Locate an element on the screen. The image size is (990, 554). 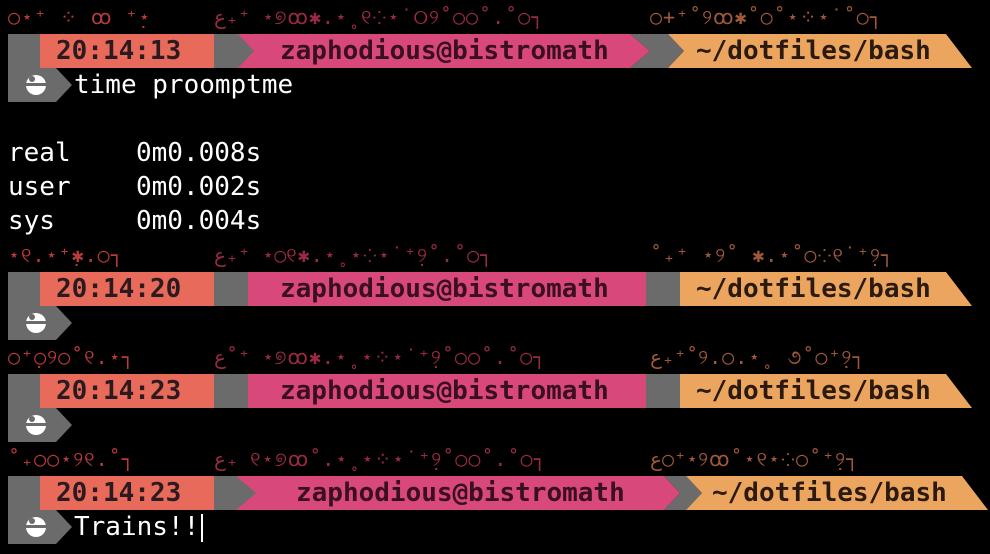
deco-left: ˚₊○○⋆୨୧.˚┐ is located at coordinates (71, 459).